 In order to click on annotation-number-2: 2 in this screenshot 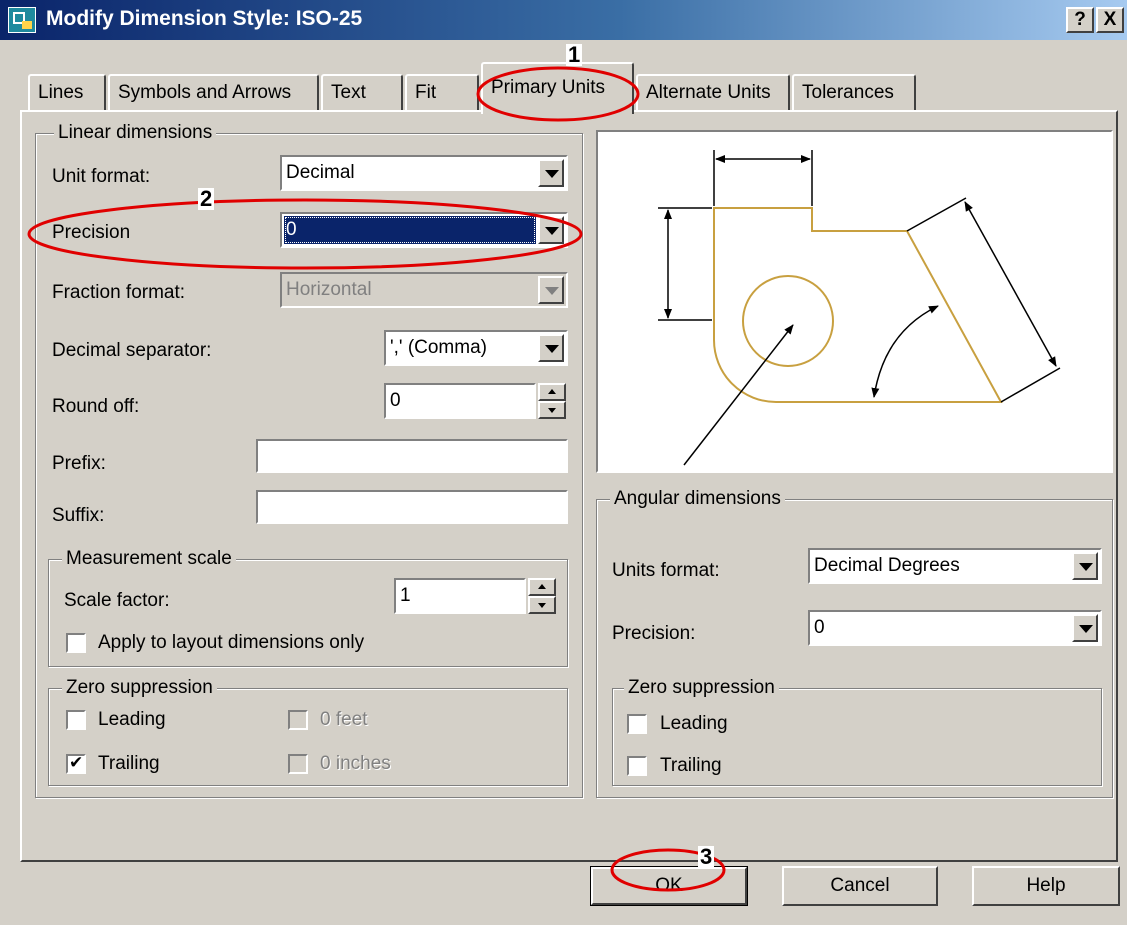, I will do `click(206, 198)`.